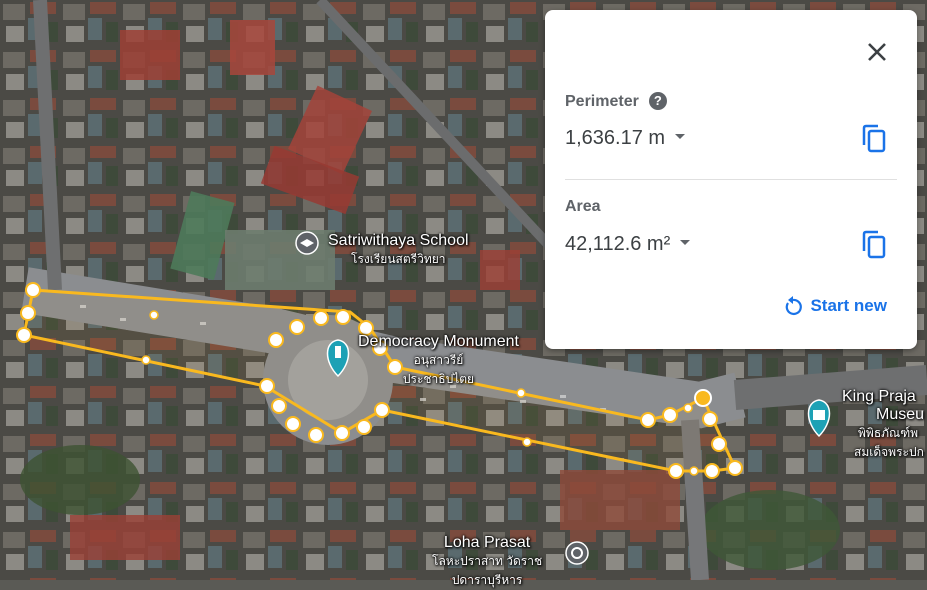 The width and height of the screenshot is (927, 590). Describe the element at coordinates (835, 306) in the screenshot. I see `start-new-button: Start new` at that location.